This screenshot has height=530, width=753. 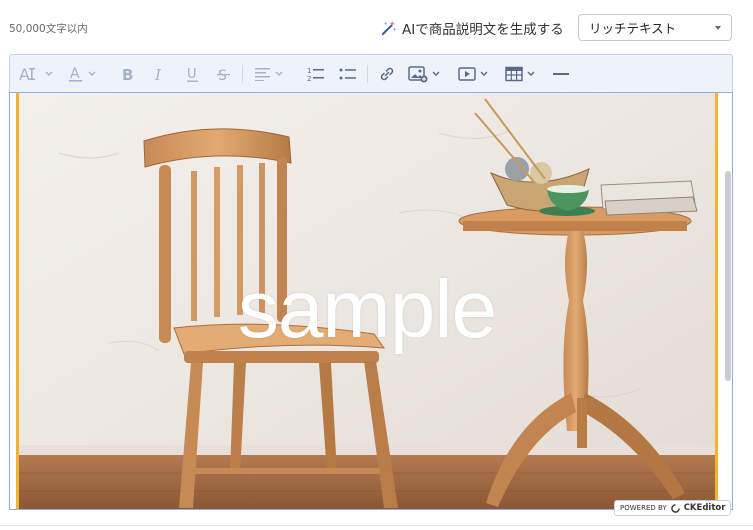 I want to click on bold-button: B, so click(x=128, y=74).